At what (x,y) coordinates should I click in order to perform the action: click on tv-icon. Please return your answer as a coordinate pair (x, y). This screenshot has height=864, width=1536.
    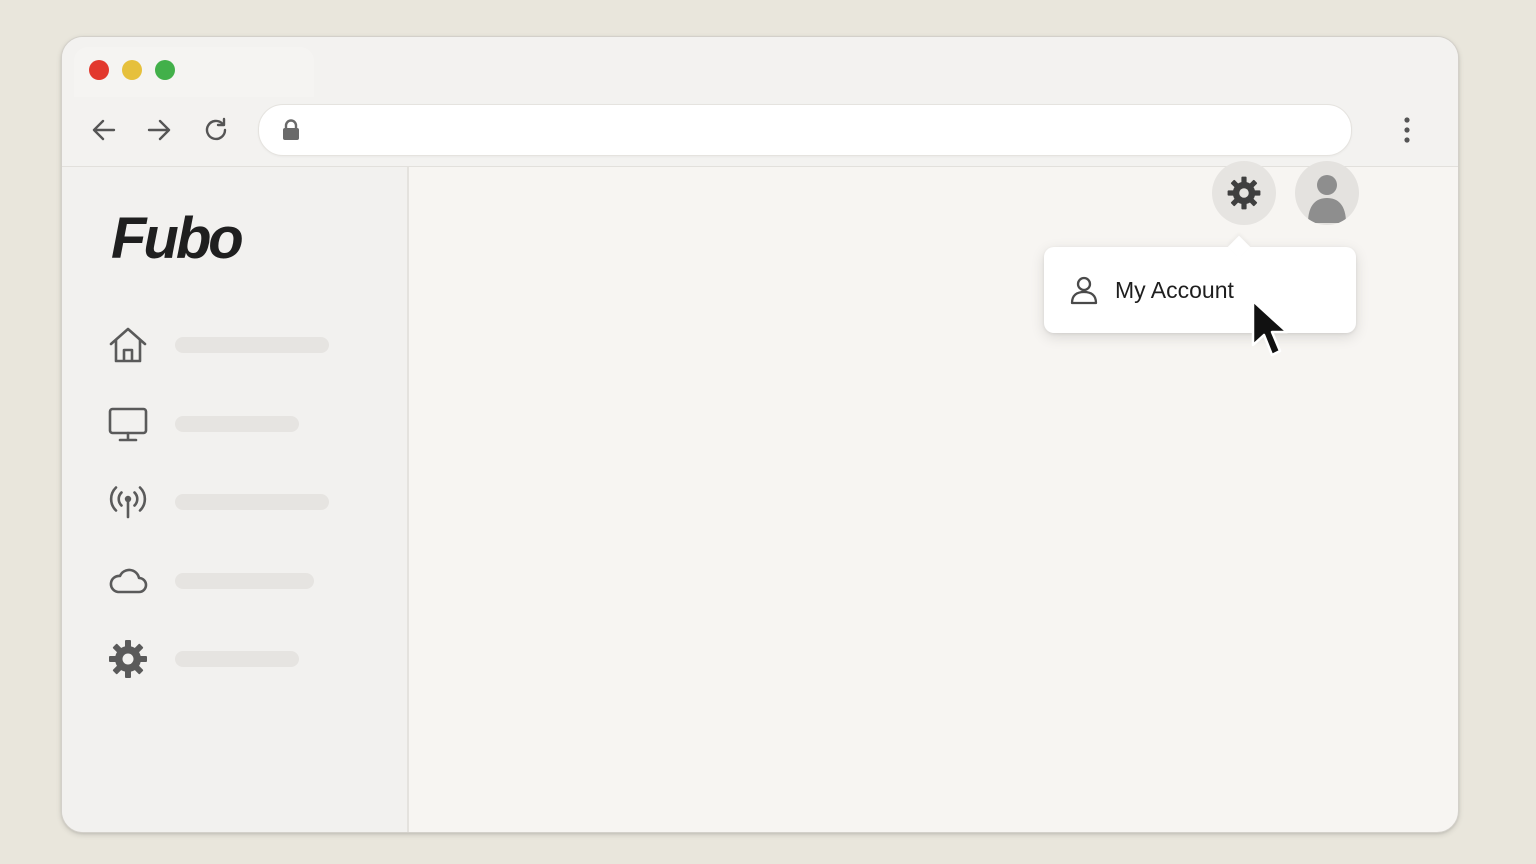
    Looking at the image, I should click on (128, 424).